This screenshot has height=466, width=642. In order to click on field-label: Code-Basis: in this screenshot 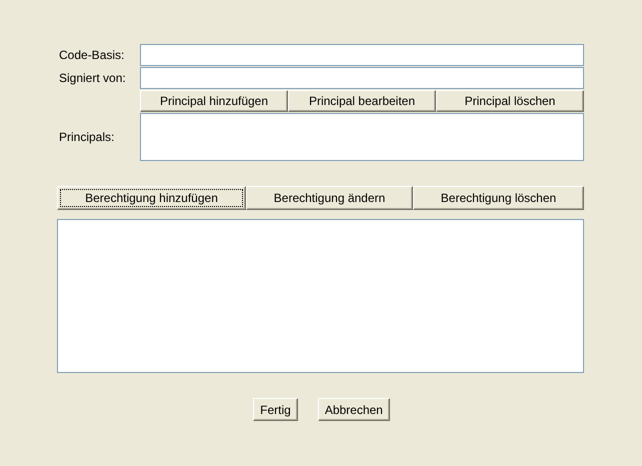, I will do `click(92, 55)`.